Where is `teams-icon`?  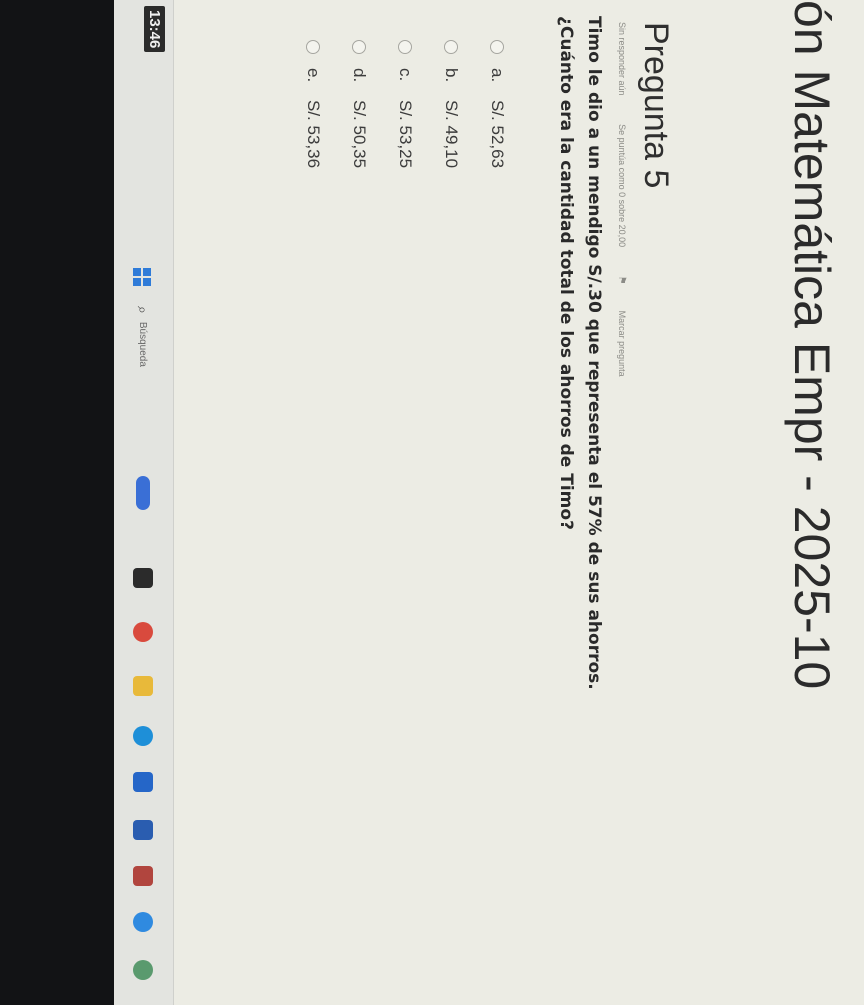
teams-icon is located at coordinates (143, 876).